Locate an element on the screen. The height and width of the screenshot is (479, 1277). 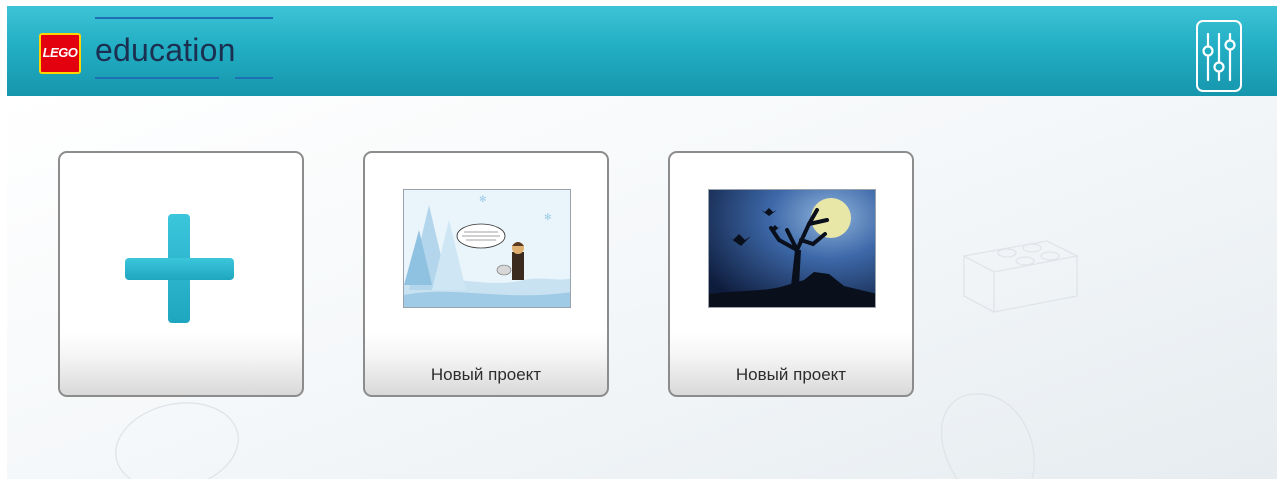
project-card: ✻ ✻ Новый проект is located at coordinates (486, 274).